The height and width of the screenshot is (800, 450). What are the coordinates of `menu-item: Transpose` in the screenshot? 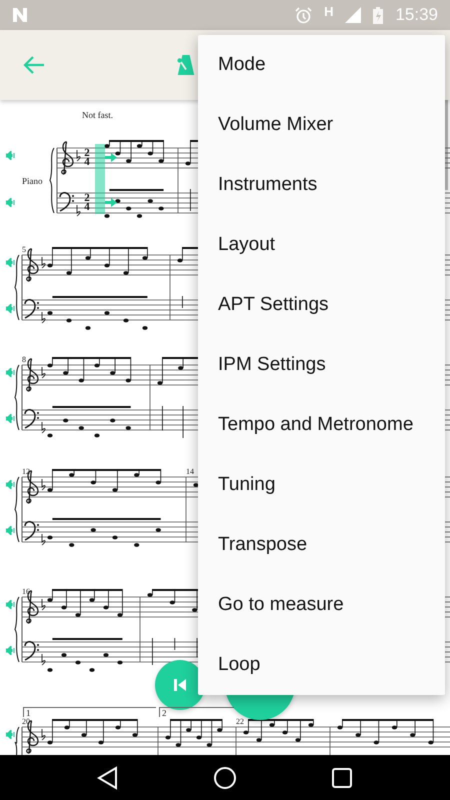 It's located at (321, 545).